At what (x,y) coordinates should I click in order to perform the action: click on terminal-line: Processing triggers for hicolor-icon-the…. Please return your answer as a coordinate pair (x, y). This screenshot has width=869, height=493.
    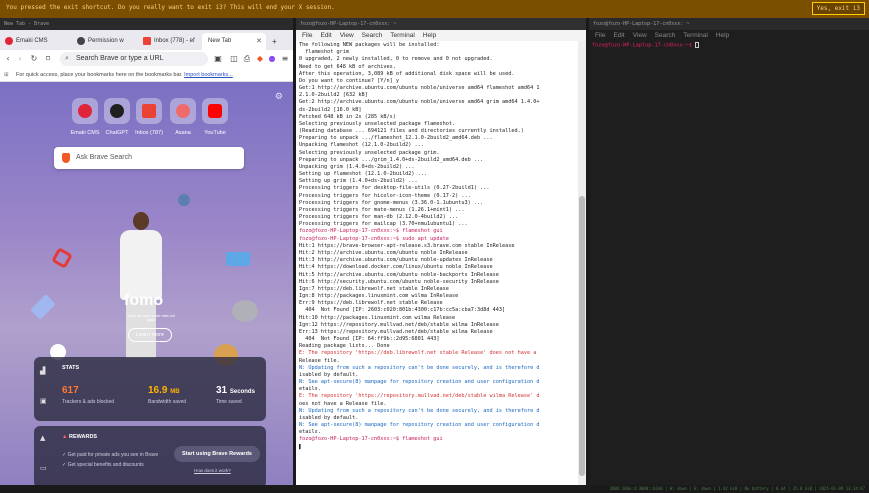
    Looking at the image, I should click on (385, 195).